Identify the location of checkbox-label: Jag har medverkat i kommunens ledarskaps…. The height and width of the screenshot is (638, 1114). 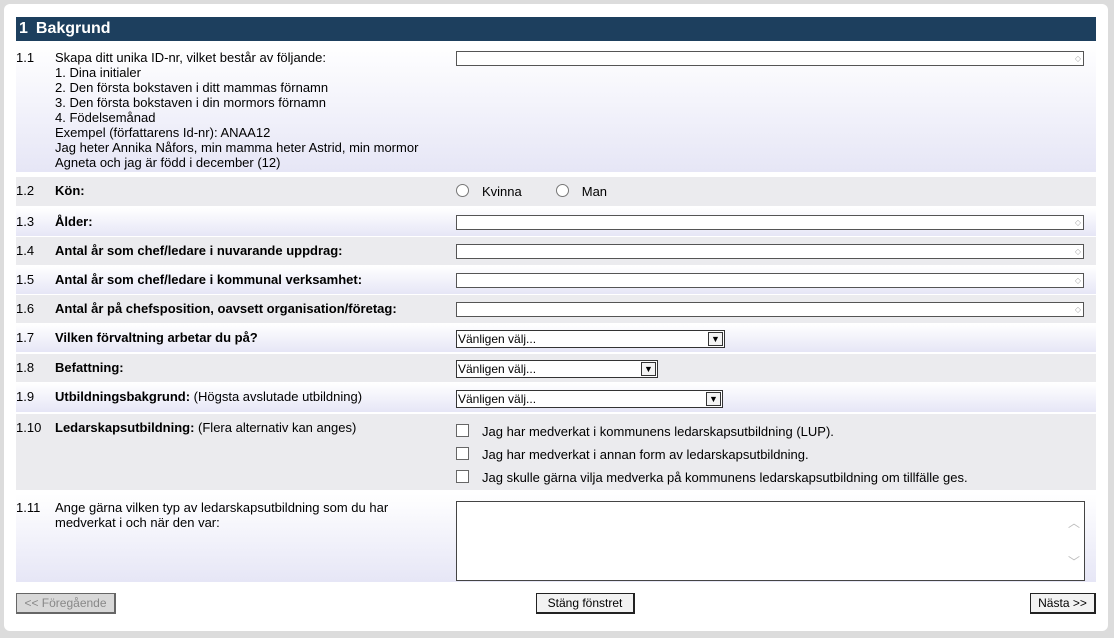
(658, 431).